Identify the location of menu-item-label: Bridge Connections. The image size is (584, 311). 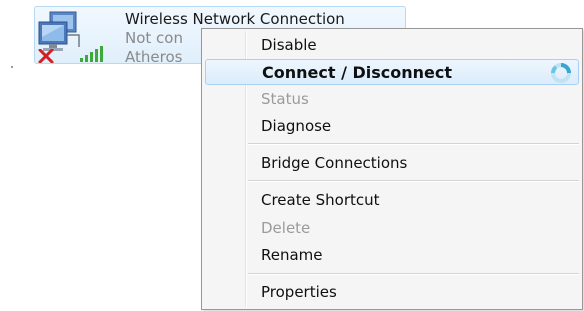
(334, 163).